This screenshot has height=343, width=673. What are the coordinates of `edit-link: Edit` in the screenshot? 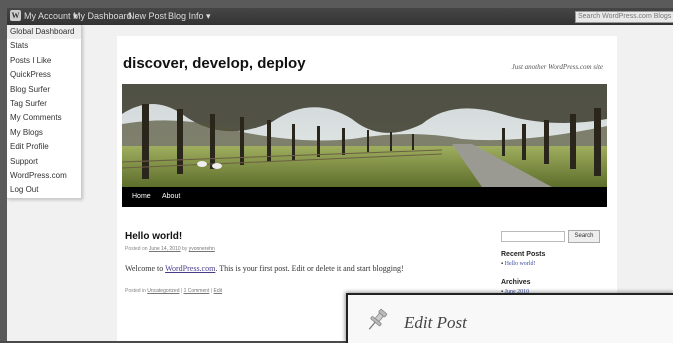 It's located at (218, 291).